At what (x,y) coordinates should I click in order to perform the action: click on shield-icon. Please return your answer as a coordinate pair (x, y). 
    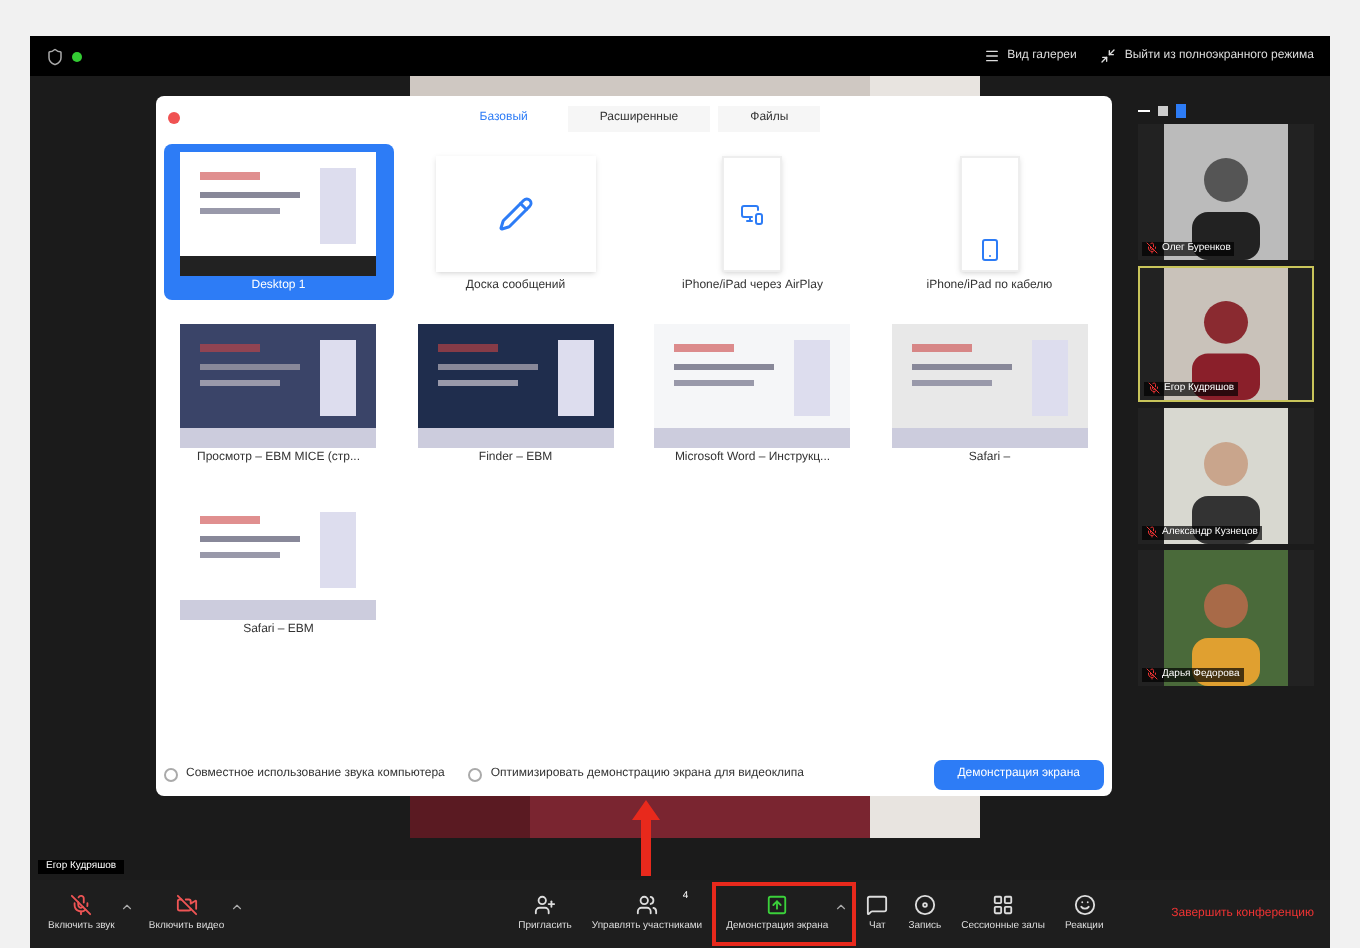
    Looking at the image, I should click on (55, 56).